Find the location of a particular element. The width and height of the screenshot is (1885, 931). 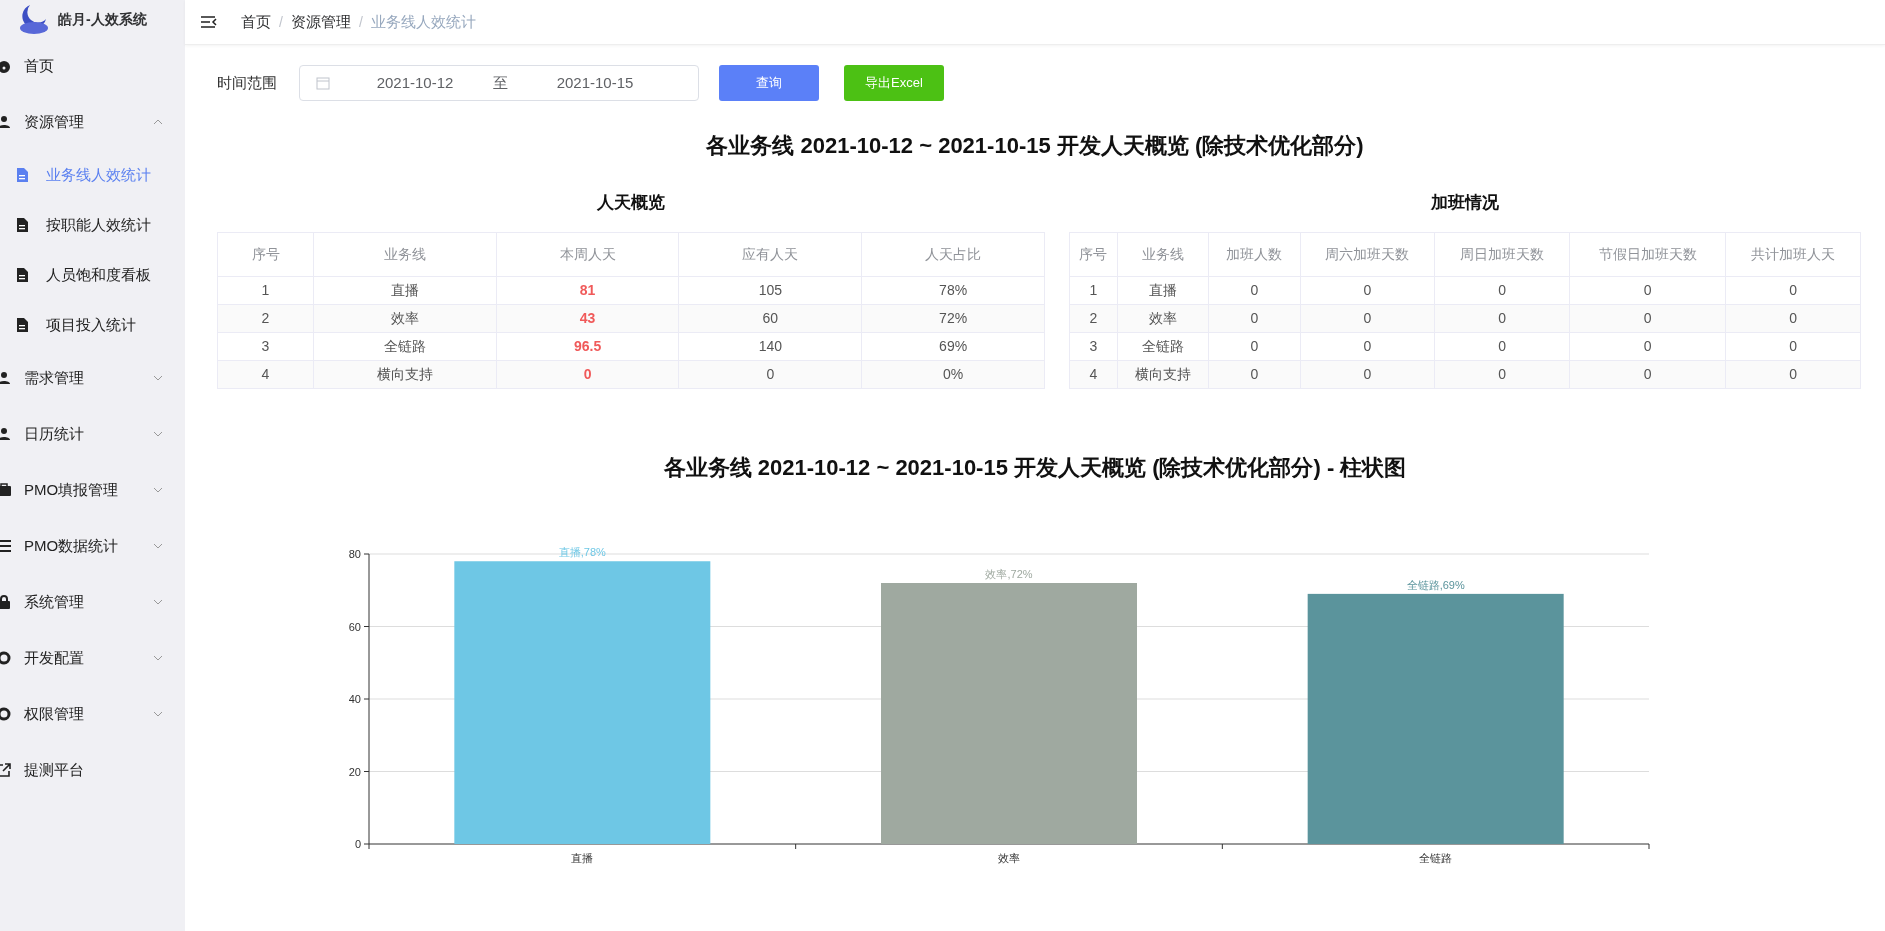

y-tick-label: 40 is located at coordinates (354, 698).